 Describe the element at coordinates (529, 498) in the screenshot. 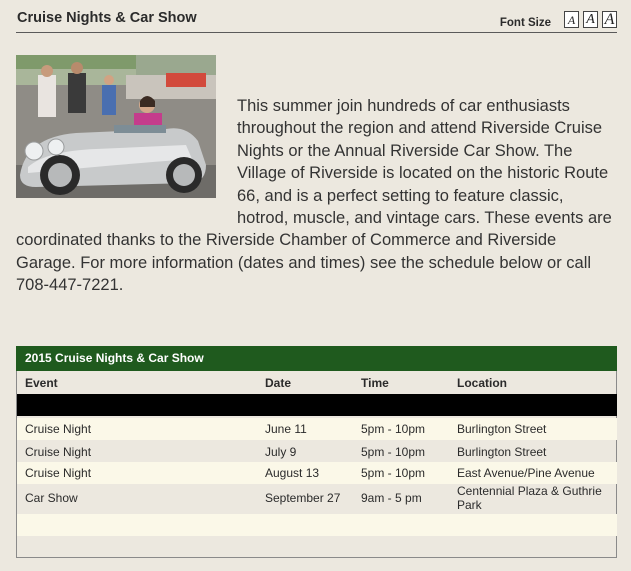

I see `cell-location: Centennial Plaza & Guthrie Park` at that location.